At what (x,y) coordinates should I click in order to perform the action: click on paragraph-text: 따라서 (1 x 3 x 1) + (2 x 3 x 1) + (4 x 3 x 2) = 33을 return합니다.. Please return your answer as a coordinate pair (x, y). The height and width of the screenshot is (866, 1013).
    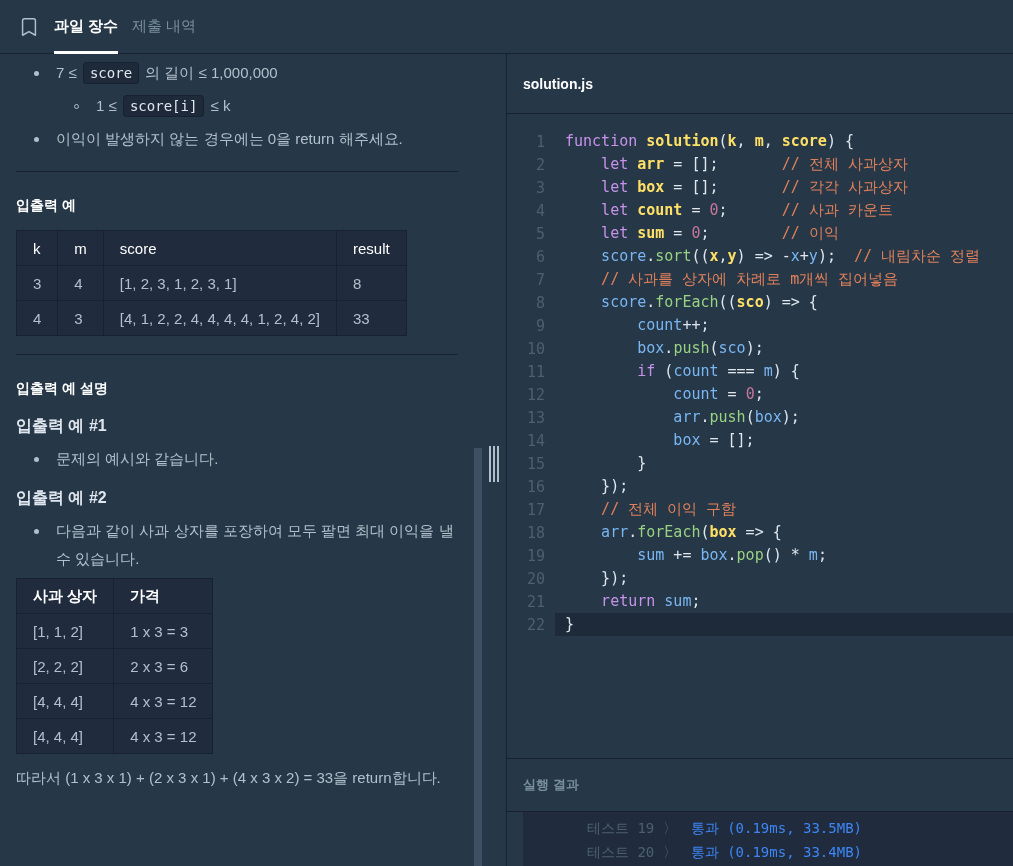
    Looking at the image, I should click on (229, 778).